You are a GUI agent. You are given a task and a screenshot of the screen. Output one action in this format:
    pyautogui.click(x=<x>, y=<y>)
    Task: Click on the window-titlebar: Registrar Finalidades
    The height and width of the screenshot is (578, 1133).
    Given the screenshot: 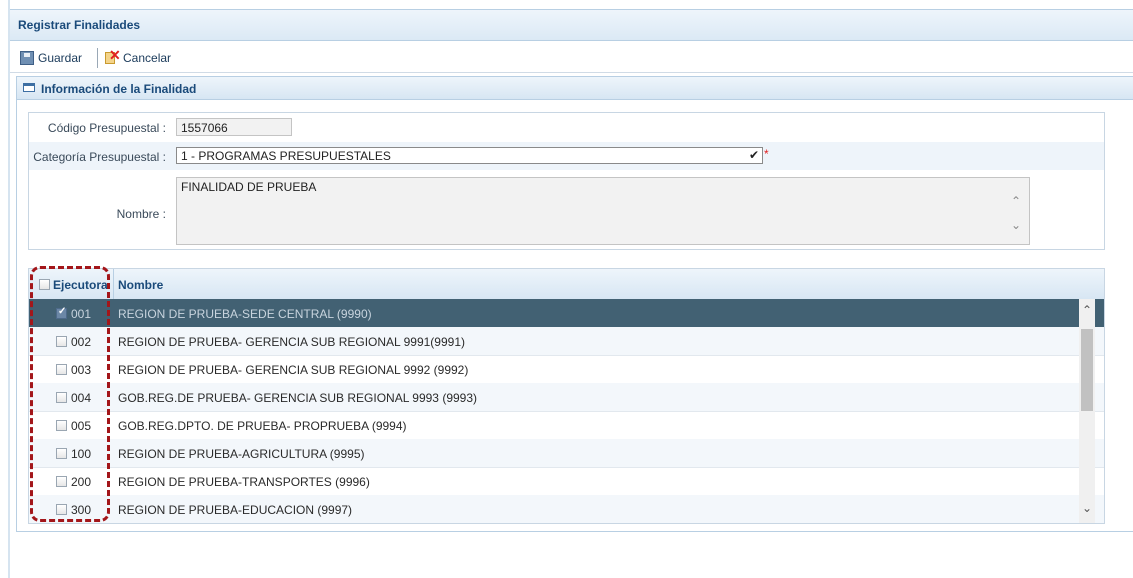 What is the action you would take?
    pyautogui.click(x=571, y=25)
    